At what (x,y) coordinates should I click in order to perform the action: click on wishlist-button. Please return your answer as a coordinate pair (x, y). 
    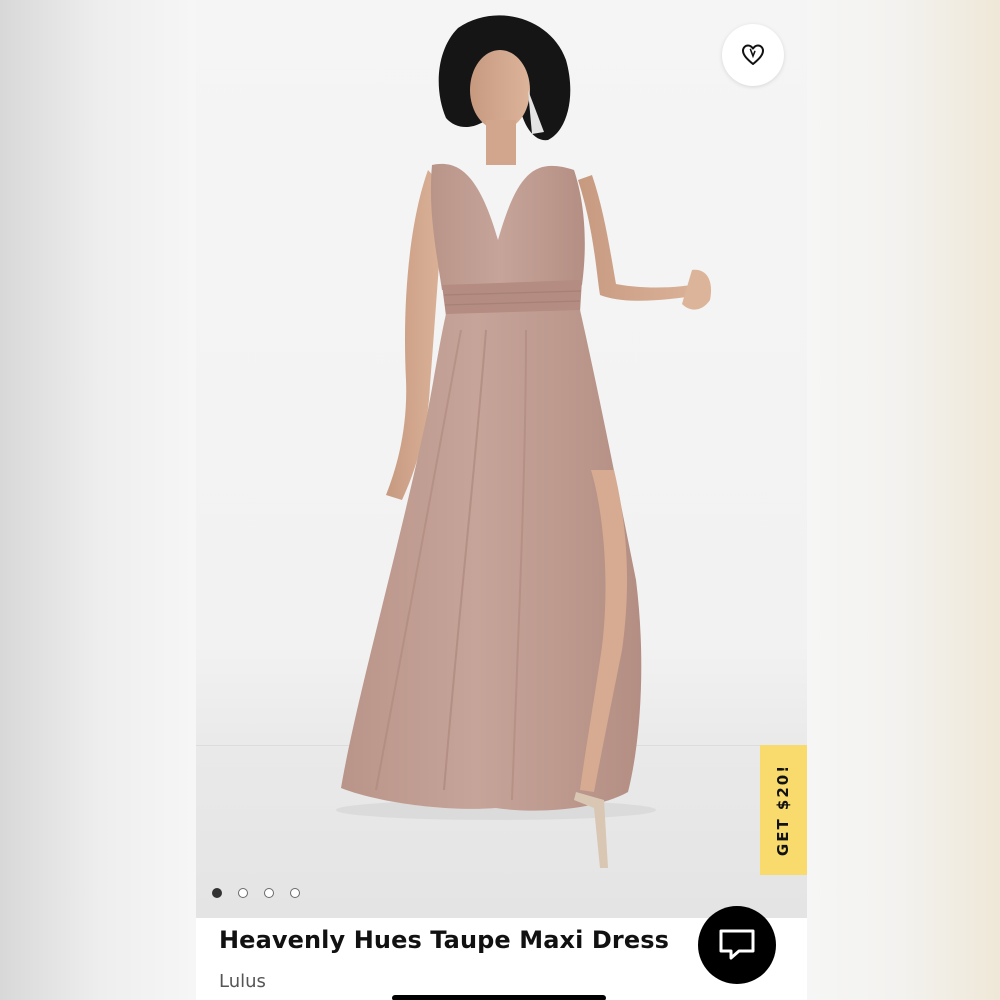
    Looking at the image, I should click on (753, 55).